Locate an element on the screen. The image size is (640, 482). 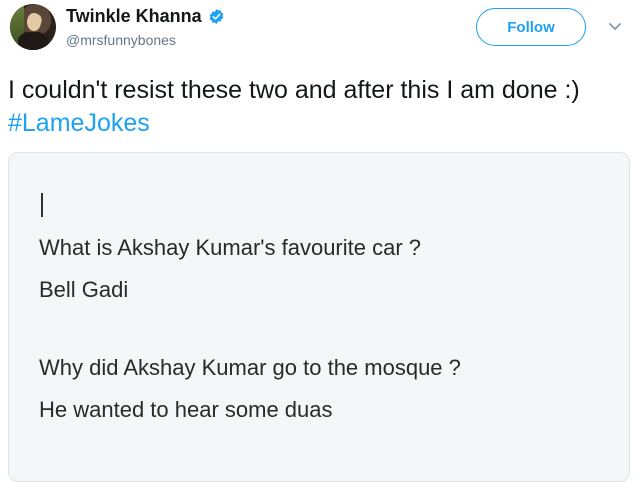
follow-button: Follow is located at coordinates (531, 27).